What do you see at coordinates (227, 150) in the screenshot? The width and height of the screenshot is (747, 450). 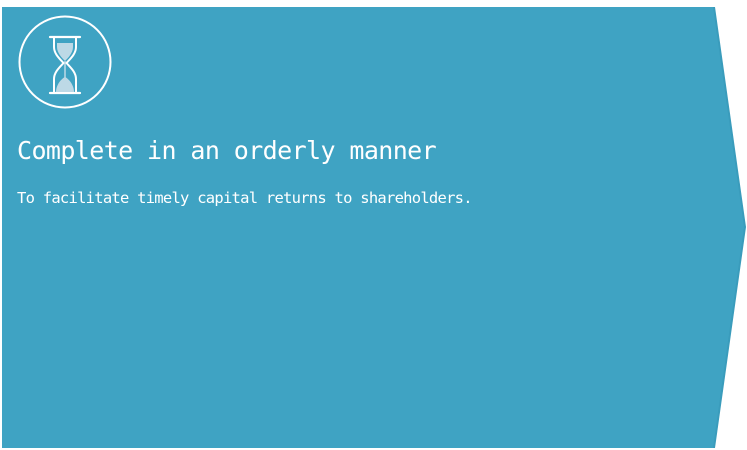 I see `card-title: Complete in an orderly manner` at bounding box center [227, 150].